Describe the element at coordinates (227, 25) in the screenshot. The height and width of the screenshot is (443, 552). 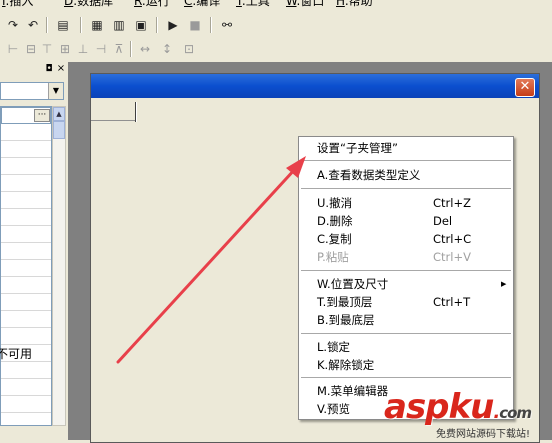
I see `binoculars-icon: ⚯` at that location.